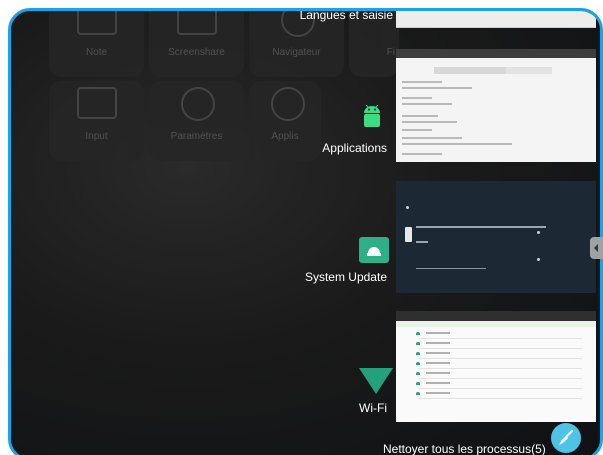 The width and height of the screenshot is (603, 455). I want to click on recent-thumbnail-applications, so click(496, 105).